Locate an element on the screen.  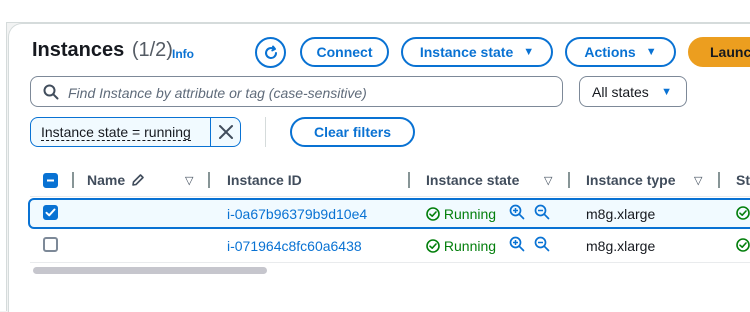
clear-filters-label: Clear filters is located at coordinates (352, 132).